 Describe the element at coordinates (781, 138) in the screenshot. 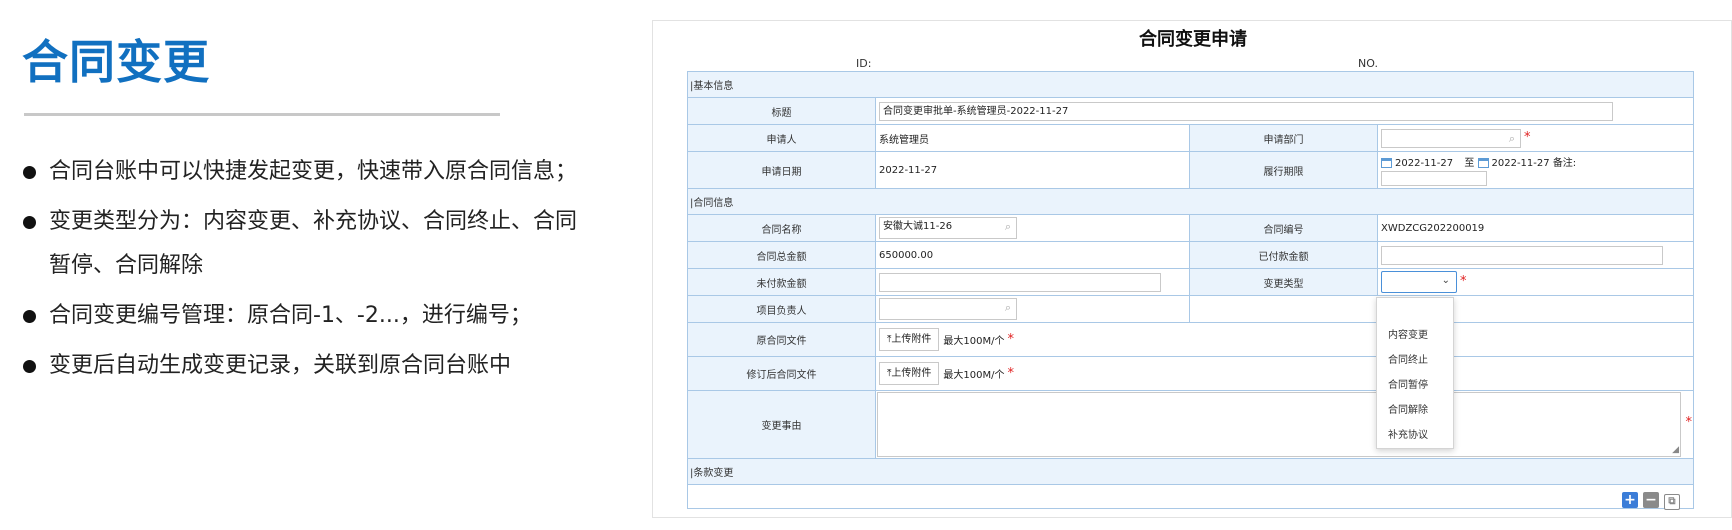

I see `label-applicant: 申请人` at that location.